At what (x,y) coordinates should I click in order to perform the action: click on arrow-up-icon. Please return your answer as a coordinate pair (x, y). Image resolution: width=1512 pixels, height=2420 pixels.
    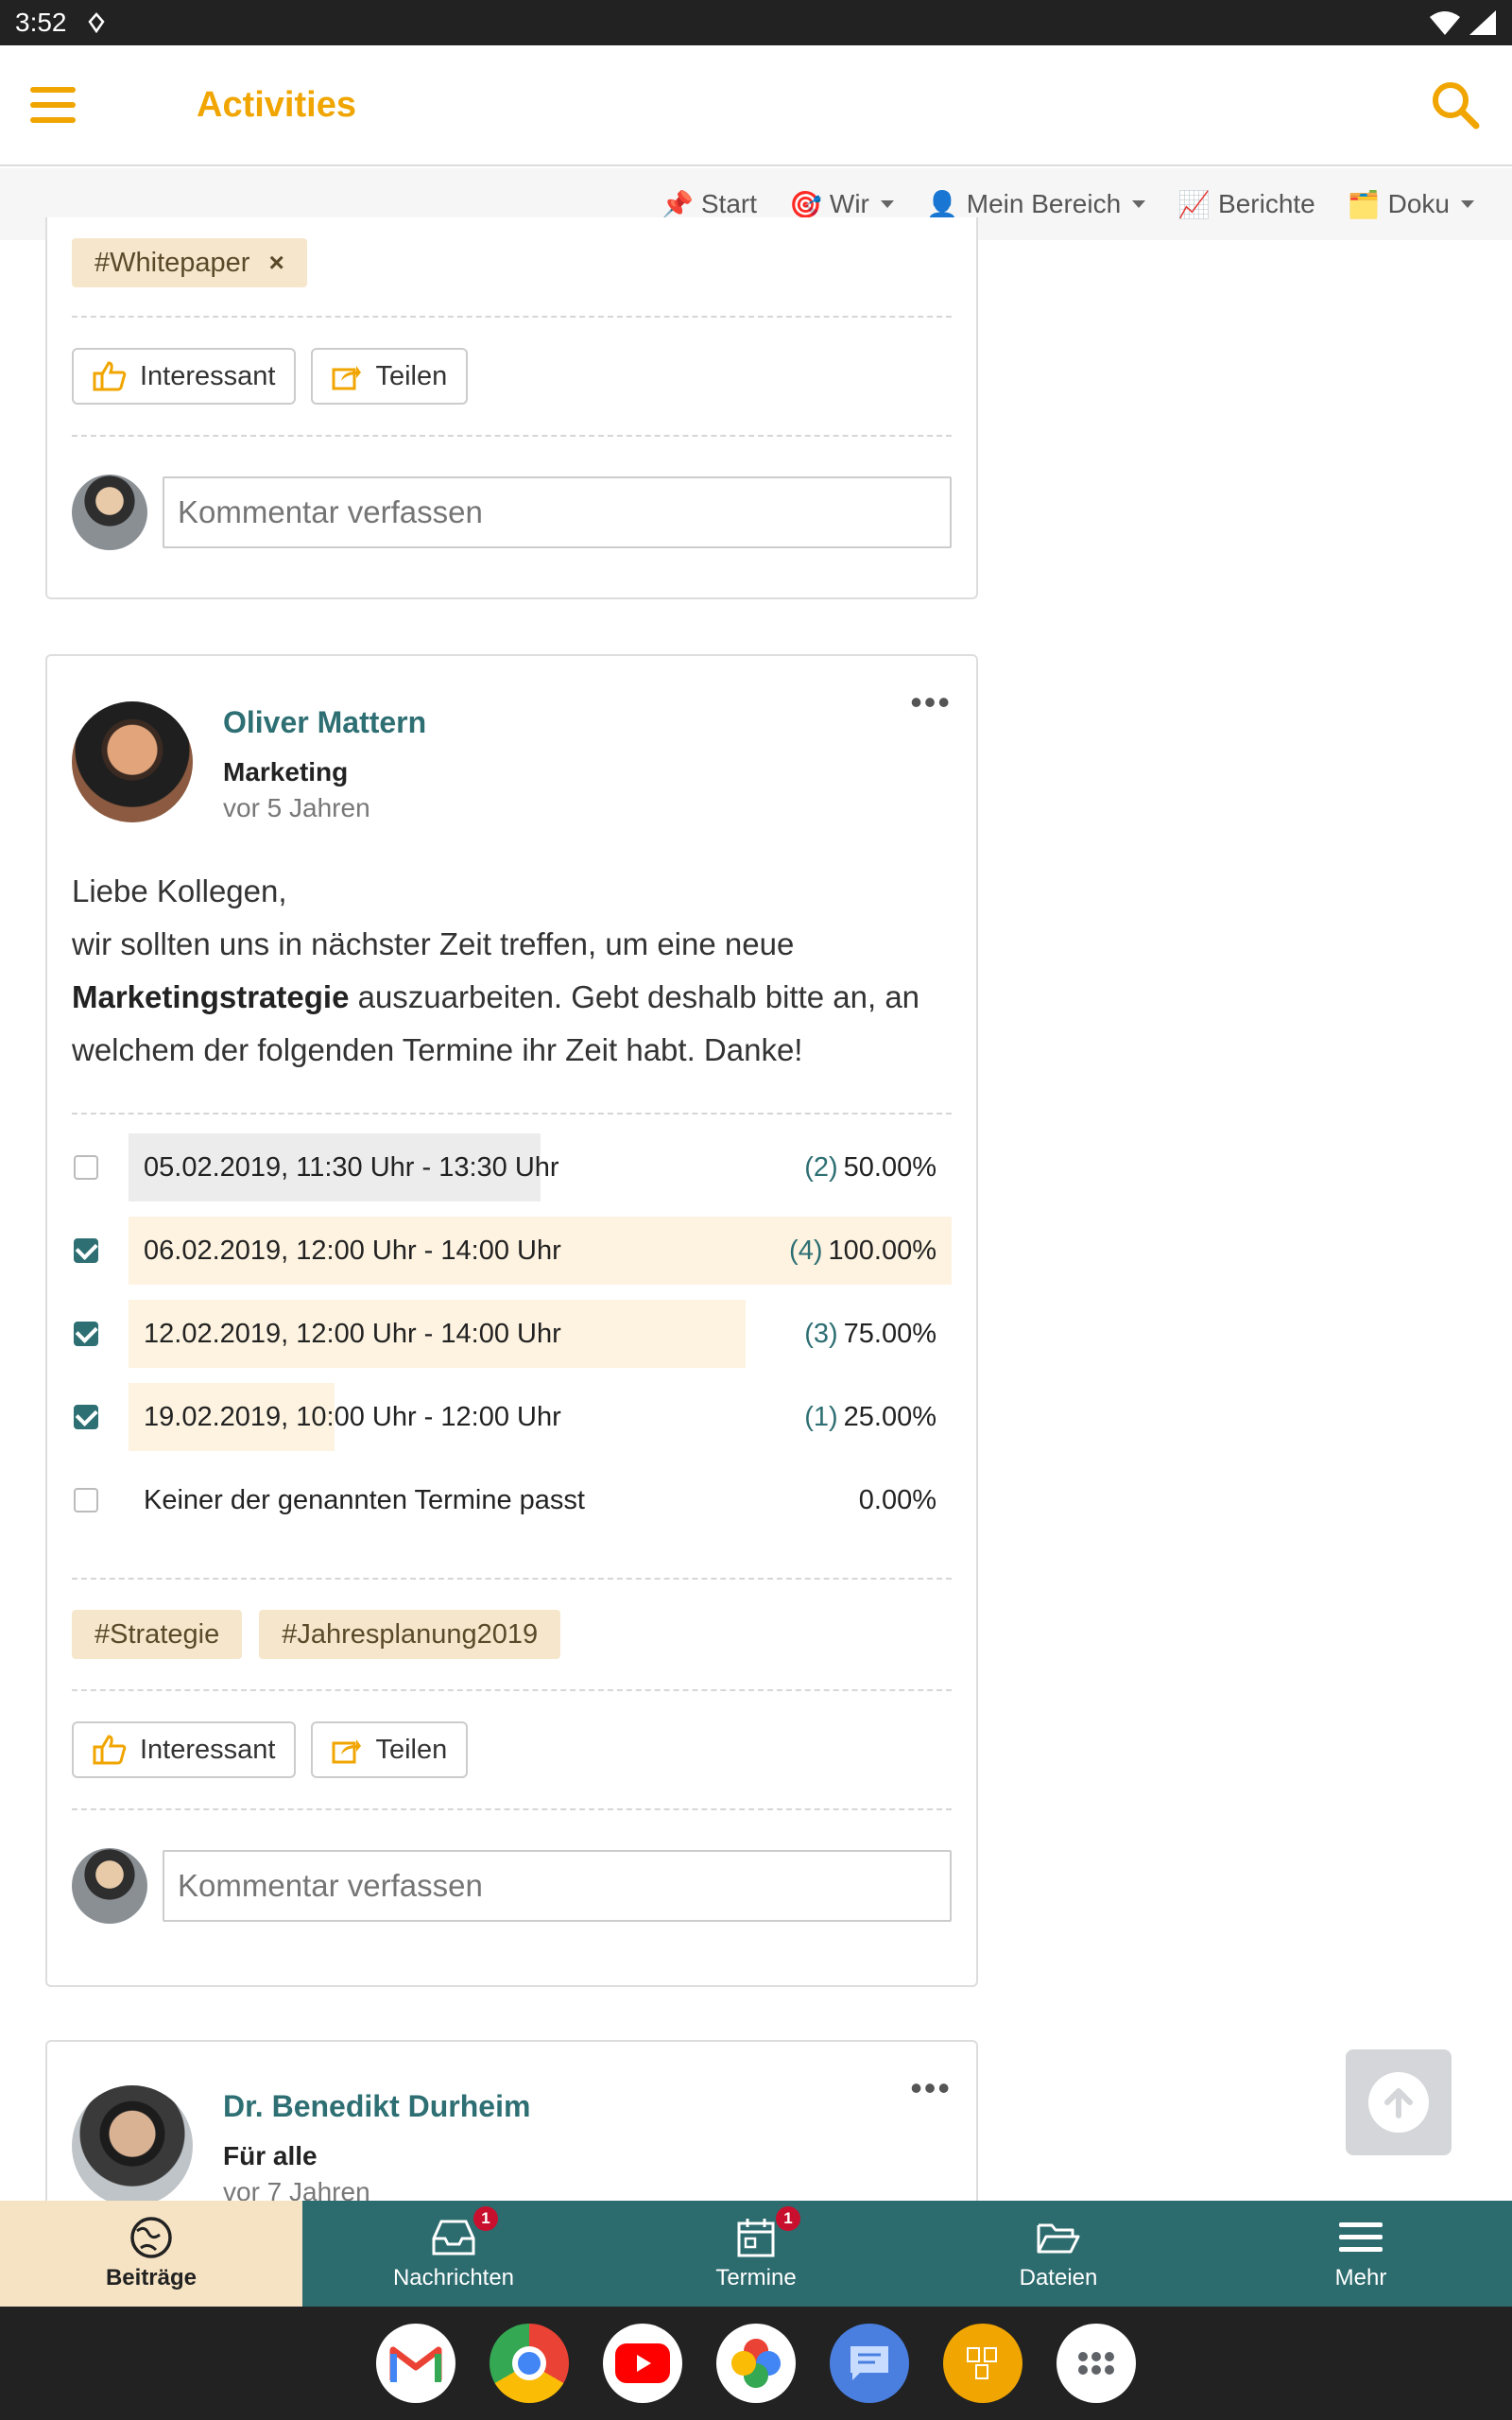
    Looking at the image, I should click on (1398, 2103).